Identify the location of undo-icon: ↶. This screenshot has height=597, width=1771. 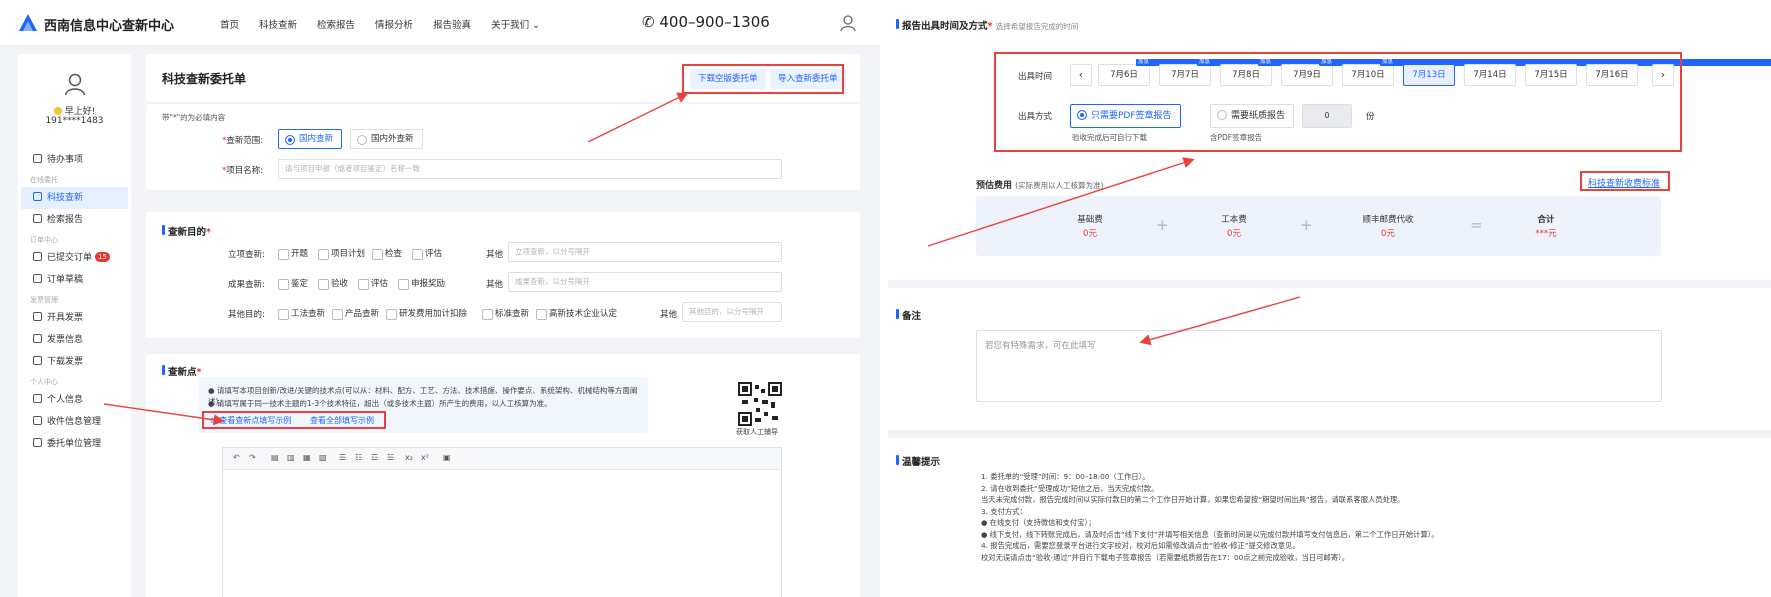
(236, 457).